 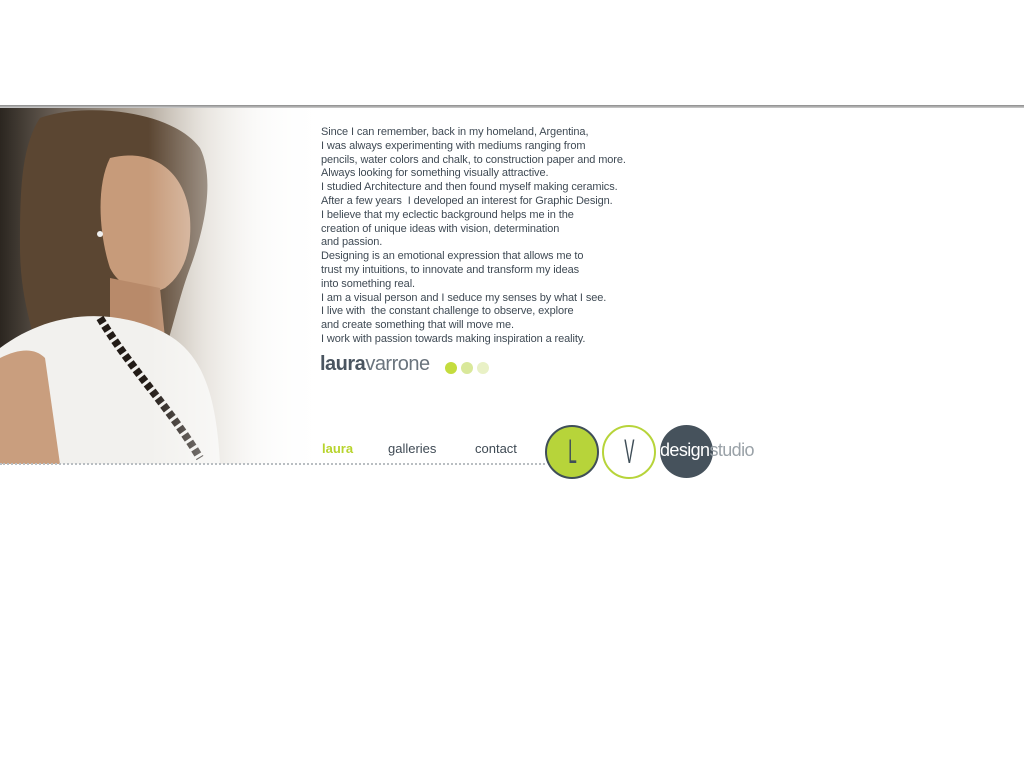 I want to click on signature-logo: laura varrone, so click(x=375, y=366).